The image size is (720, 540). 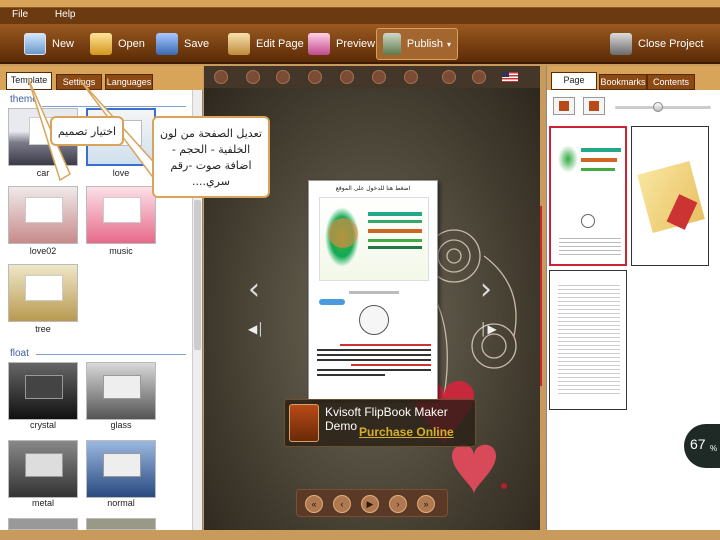 What do you see at coordinates (426, 504) in the screenshot?
I see `last-page-button: »` at bounding box center [426, 504].